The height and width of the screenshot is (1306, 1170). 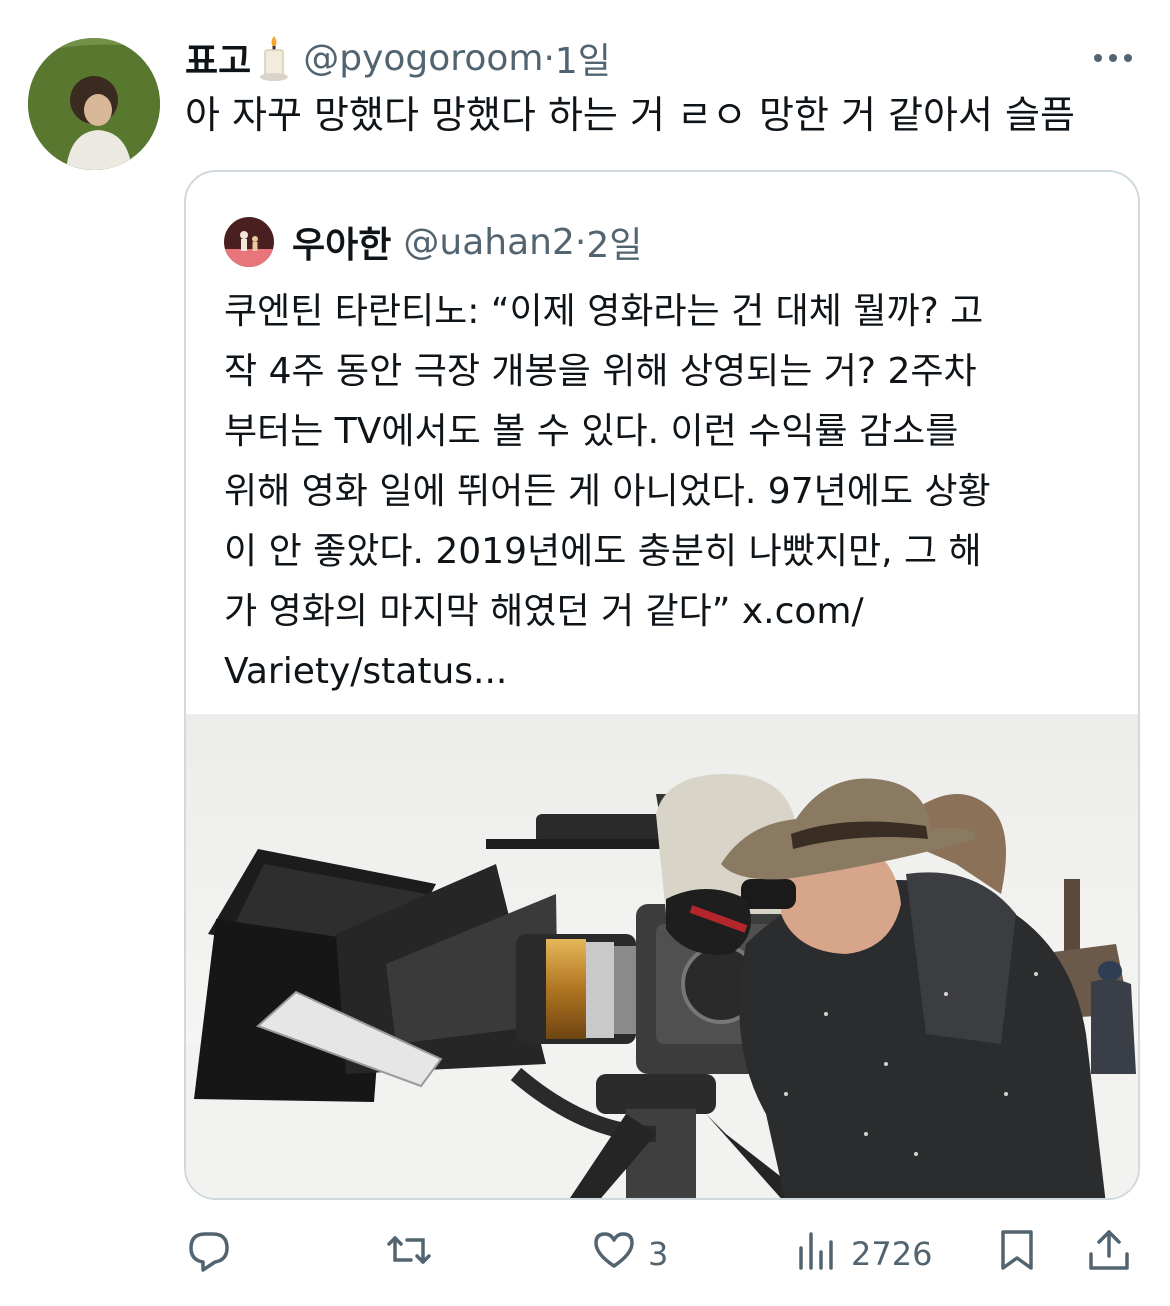 I want to click on heart-icon, so click(x=614, y=1254).